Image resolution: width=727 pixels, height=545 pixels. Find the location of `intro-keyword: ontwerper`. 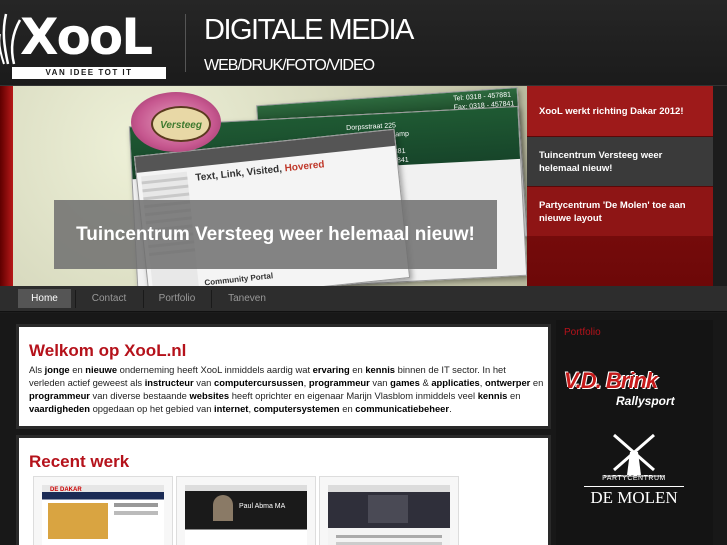

intro-keyword: ontwerper is located at coordinates (508, 382).